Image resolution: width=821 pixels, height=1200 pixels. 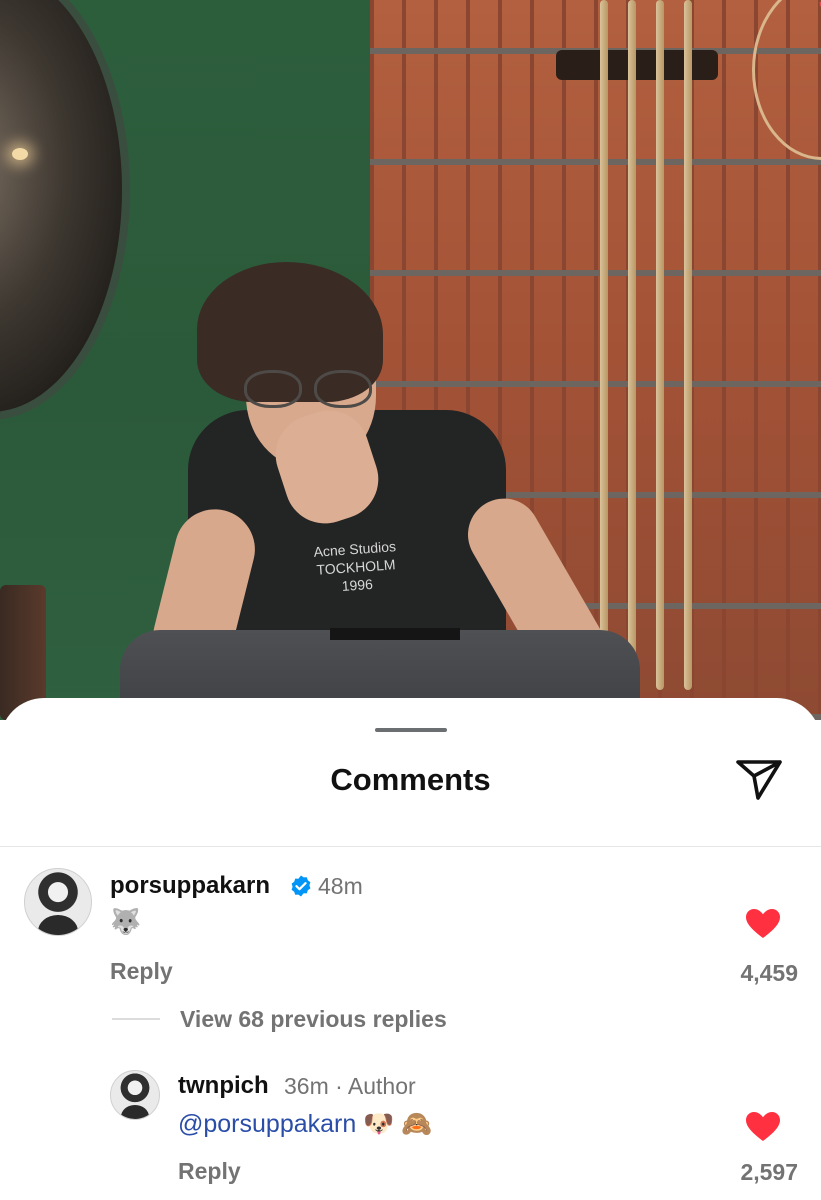 I want to click on sheet-divider, so click(x=410, y=846).